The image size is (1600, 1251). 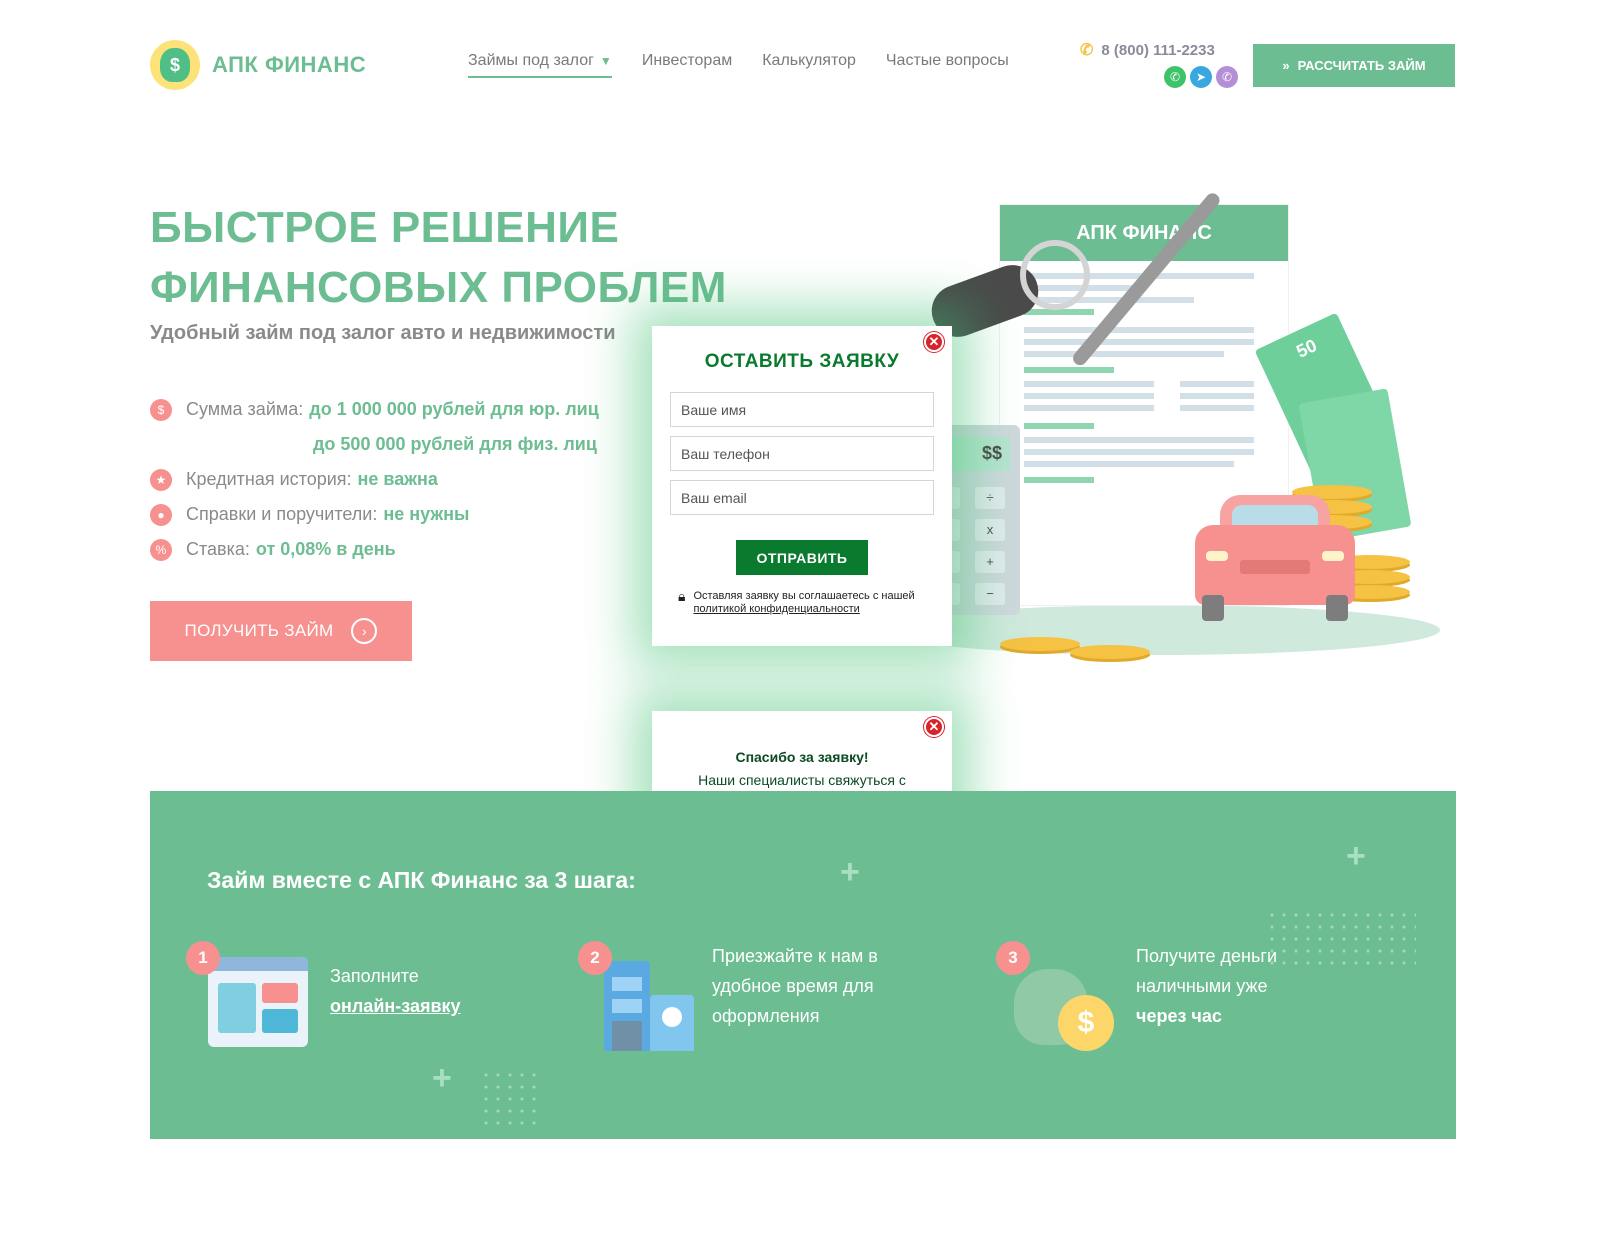 What do you see at coordinates (776, 609) in the screenshot?
I see `privacy-policy-link: политикой конфиденциальности` at bounding box center [776, 609].